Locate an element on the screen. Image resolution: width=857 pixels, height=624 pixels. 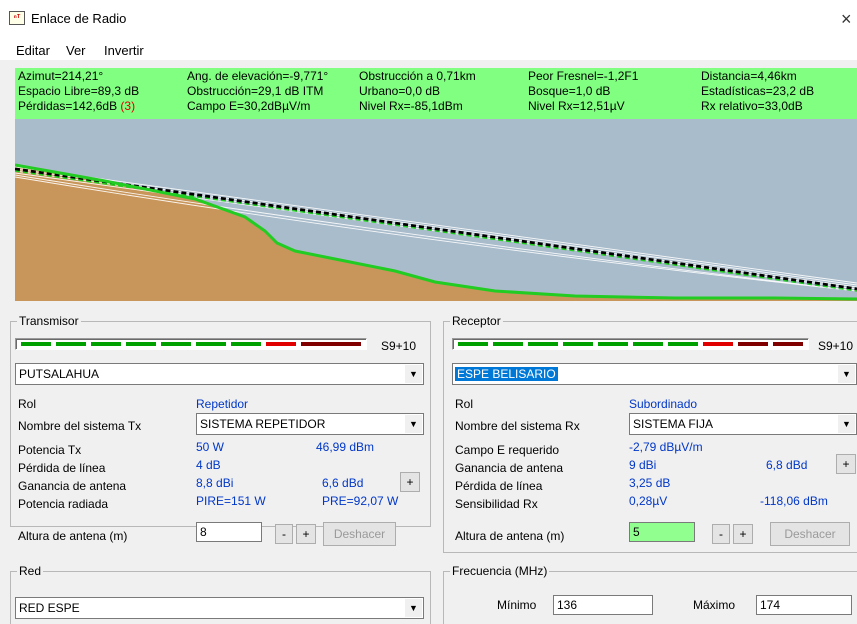
rx-gain-plus-button: + is located at coordinates (846, 464).